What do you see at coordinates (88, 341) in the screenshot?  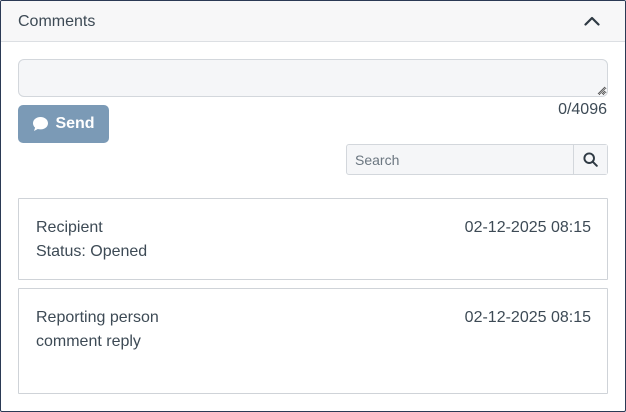 I see `comment-text: comment reply` at bounding box center [88, 341].